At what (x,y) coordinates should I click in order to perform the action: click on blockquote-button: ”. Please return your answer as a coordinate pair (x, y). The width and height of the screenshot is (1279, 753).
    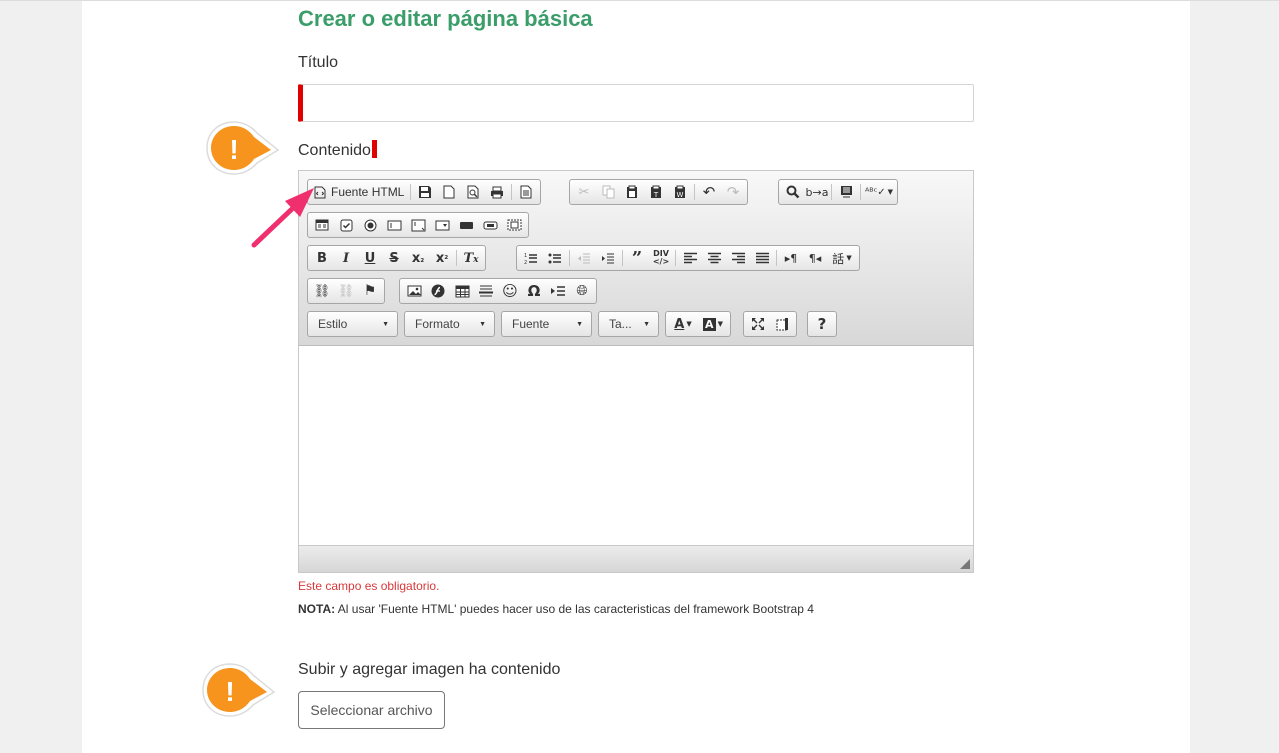
    Looking at the image, I should click on (637, 258).